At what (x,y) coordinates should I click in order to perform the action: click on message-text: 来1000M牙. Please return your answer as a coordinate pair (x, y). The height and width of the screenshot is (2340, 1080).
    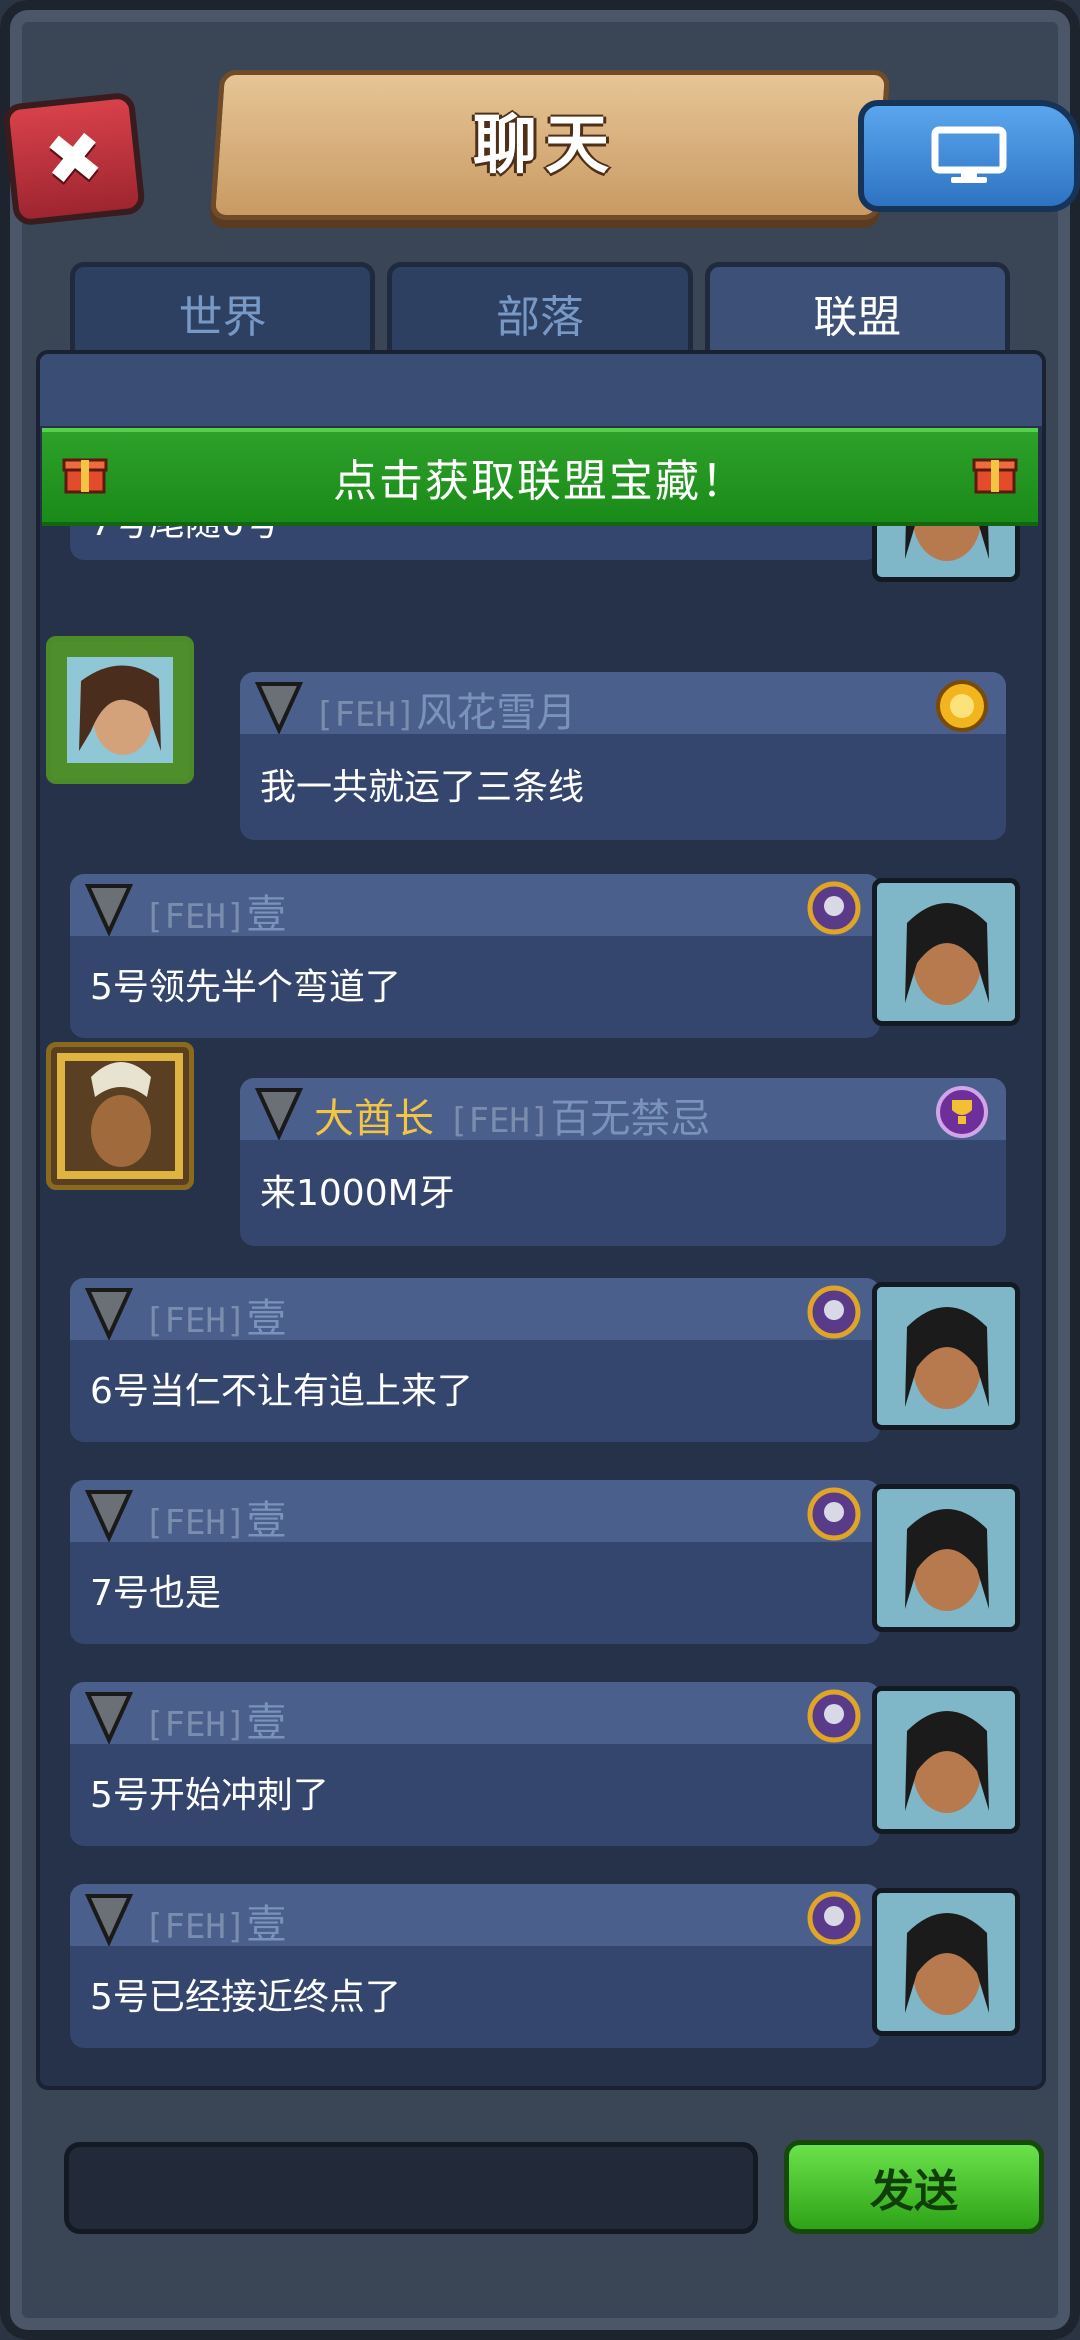
    Looking at the image, I should click on (357, 1193).